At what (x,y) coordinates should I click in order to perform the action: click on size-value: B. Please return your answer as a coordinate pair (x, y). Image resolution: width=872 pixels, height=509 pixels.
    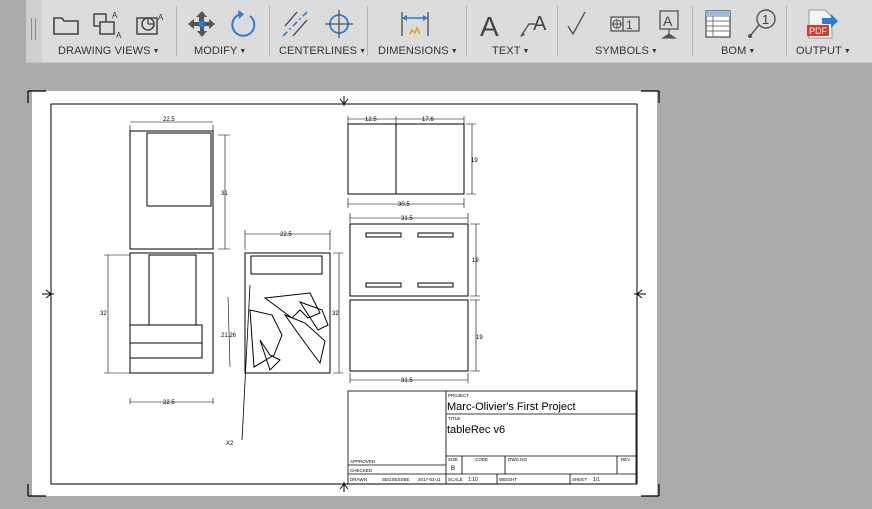
    Looking at the image, I should click on (453, 469).